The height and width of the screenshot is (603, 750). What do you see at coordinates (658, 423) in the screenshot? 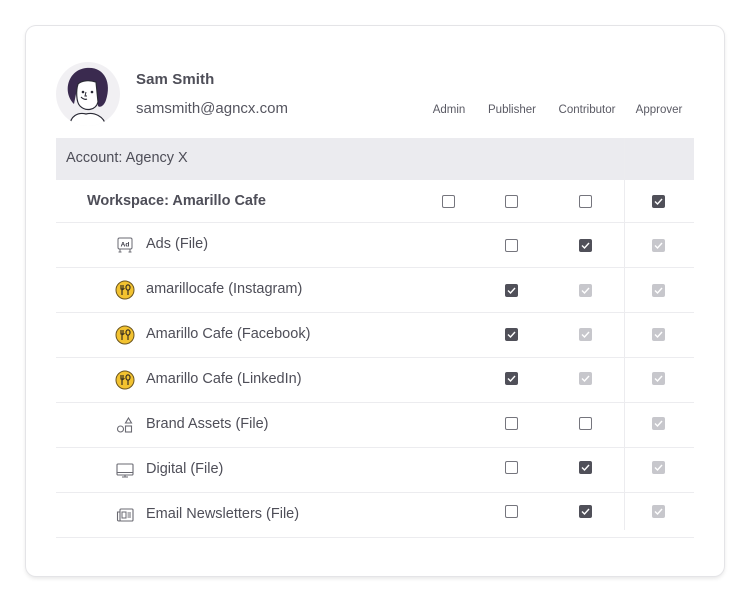
I see `item-4-approver-checkbox` at bounding box center [658, 423].